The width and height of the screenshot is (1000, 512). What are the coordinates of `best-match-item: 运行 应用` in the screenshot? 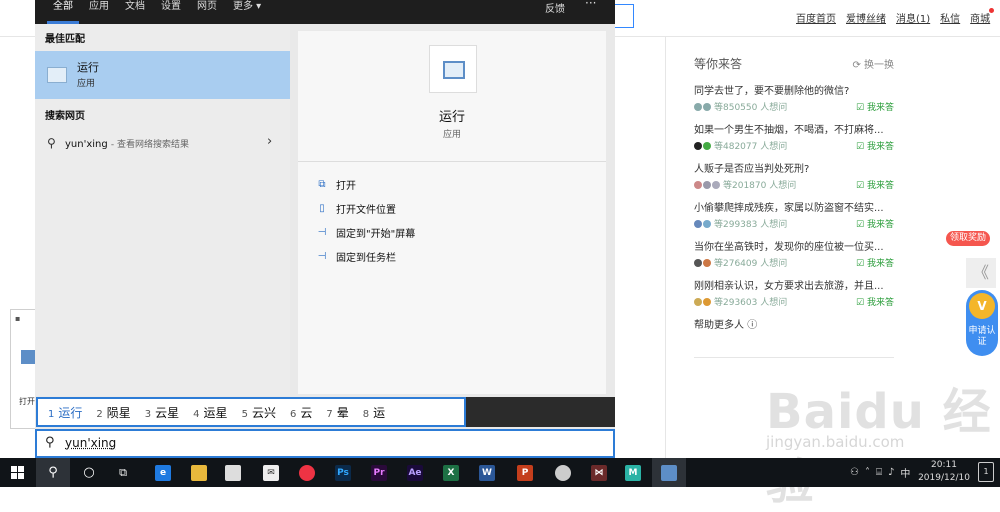 It's located at (162, 75).